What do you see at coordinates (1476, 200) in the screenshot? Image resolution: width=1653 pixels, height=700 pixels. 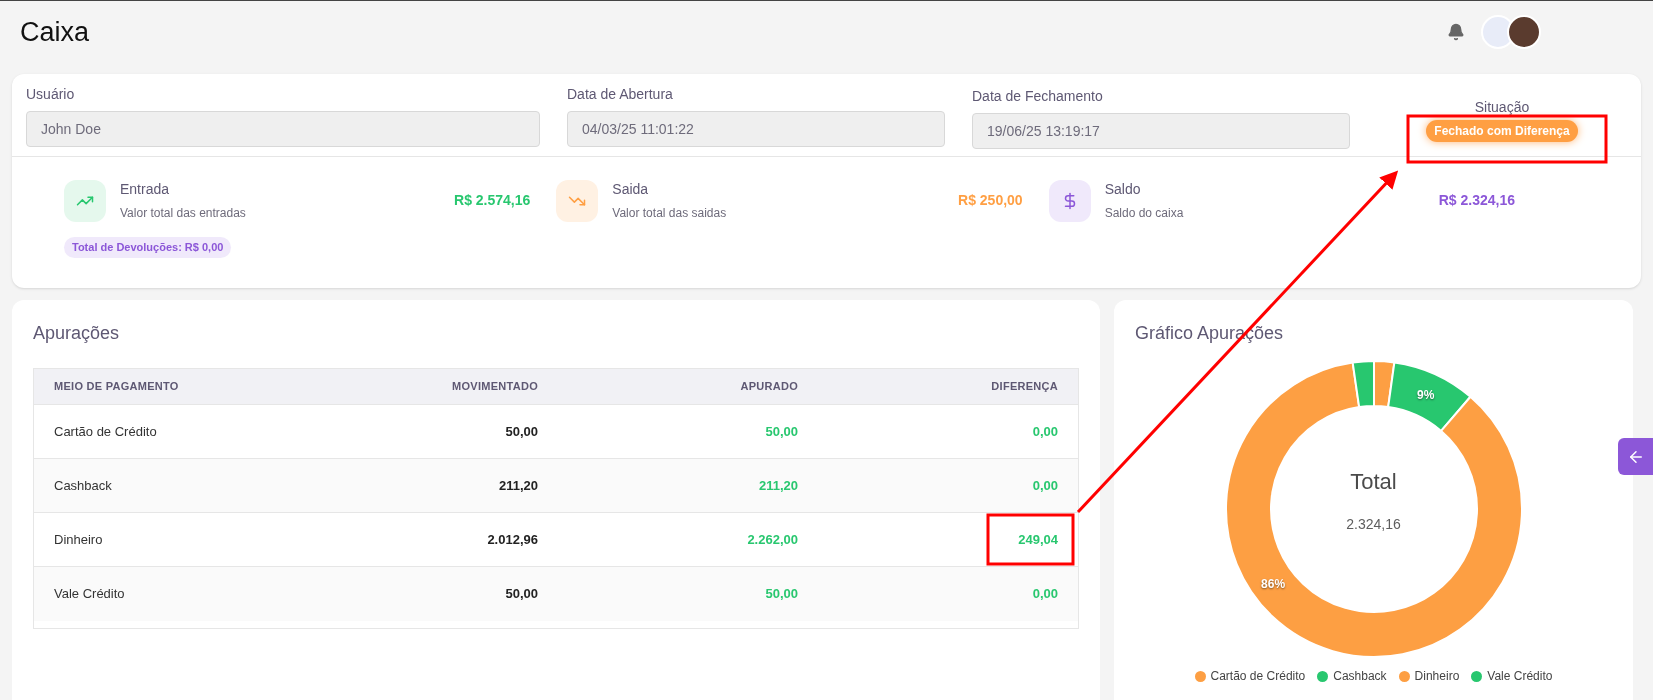 I see `stat-amount: R$ 2.324,16` at bounding box center [1476, 200].